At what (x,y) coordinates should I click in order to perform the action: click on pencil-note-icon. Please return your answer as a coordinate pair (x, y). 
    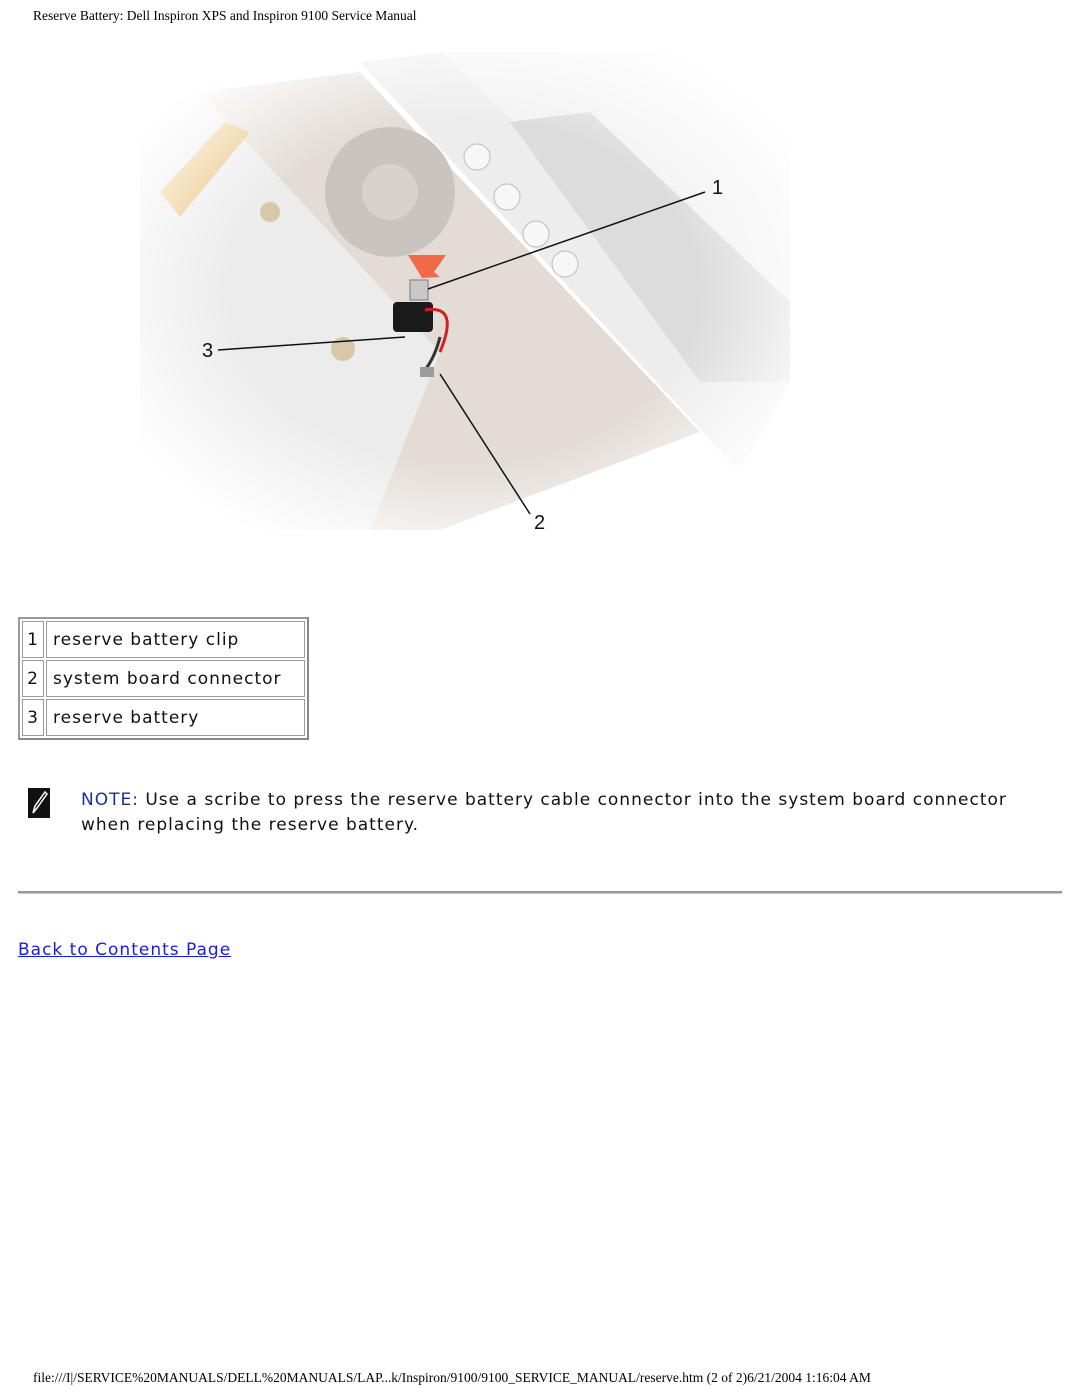
    Looking at the image, I should click on (39, 803).